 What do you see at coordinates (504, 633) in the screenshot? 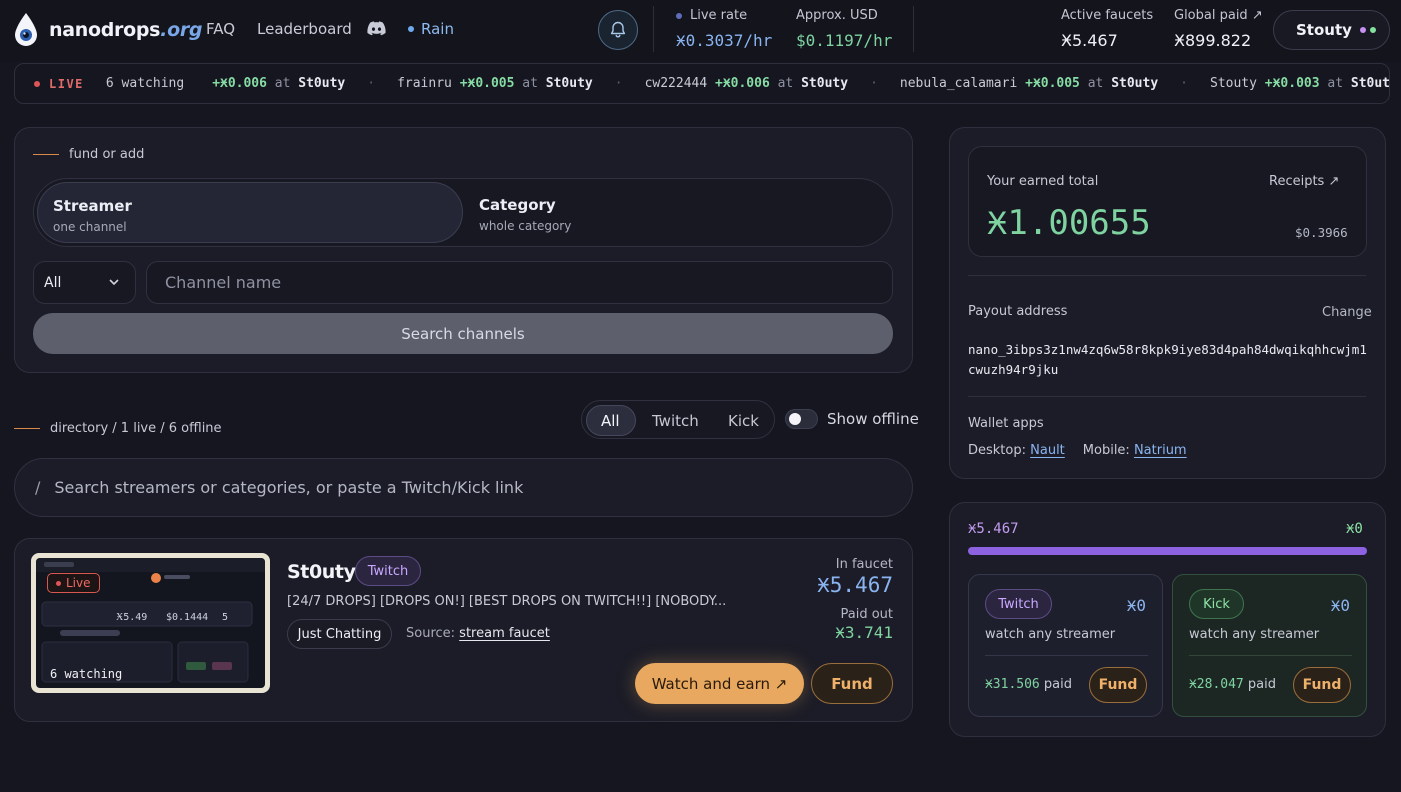
I see `source-link: stream faucet` at bounding box center [504, 633].